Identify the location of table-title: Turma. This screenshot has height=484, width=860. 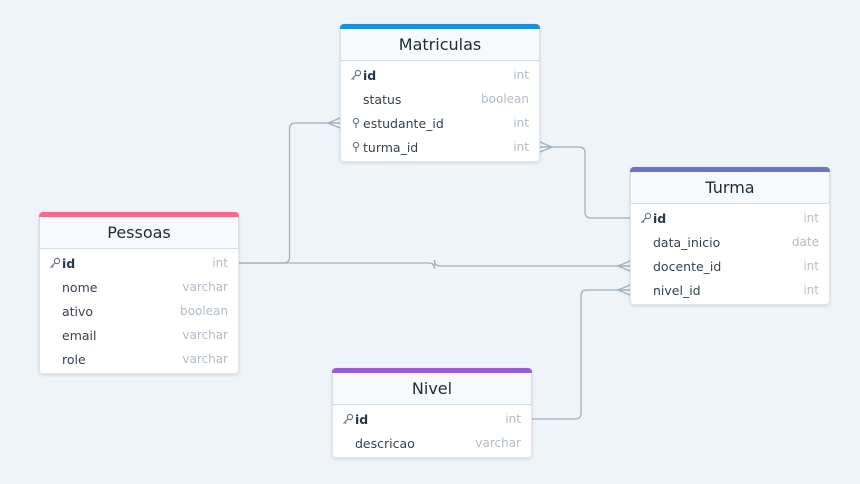
(730, 188).